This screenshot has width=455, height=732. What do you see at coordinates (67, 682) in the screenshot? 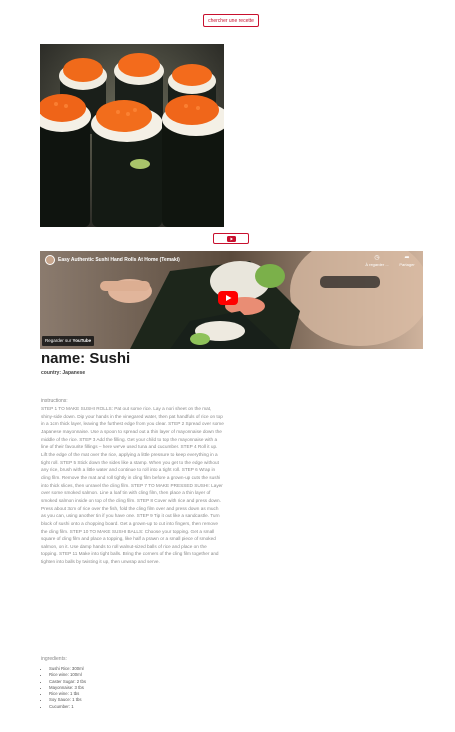
I see `list-item: Caster Sugar: 2 tbs` at bounding box center [67, 682].